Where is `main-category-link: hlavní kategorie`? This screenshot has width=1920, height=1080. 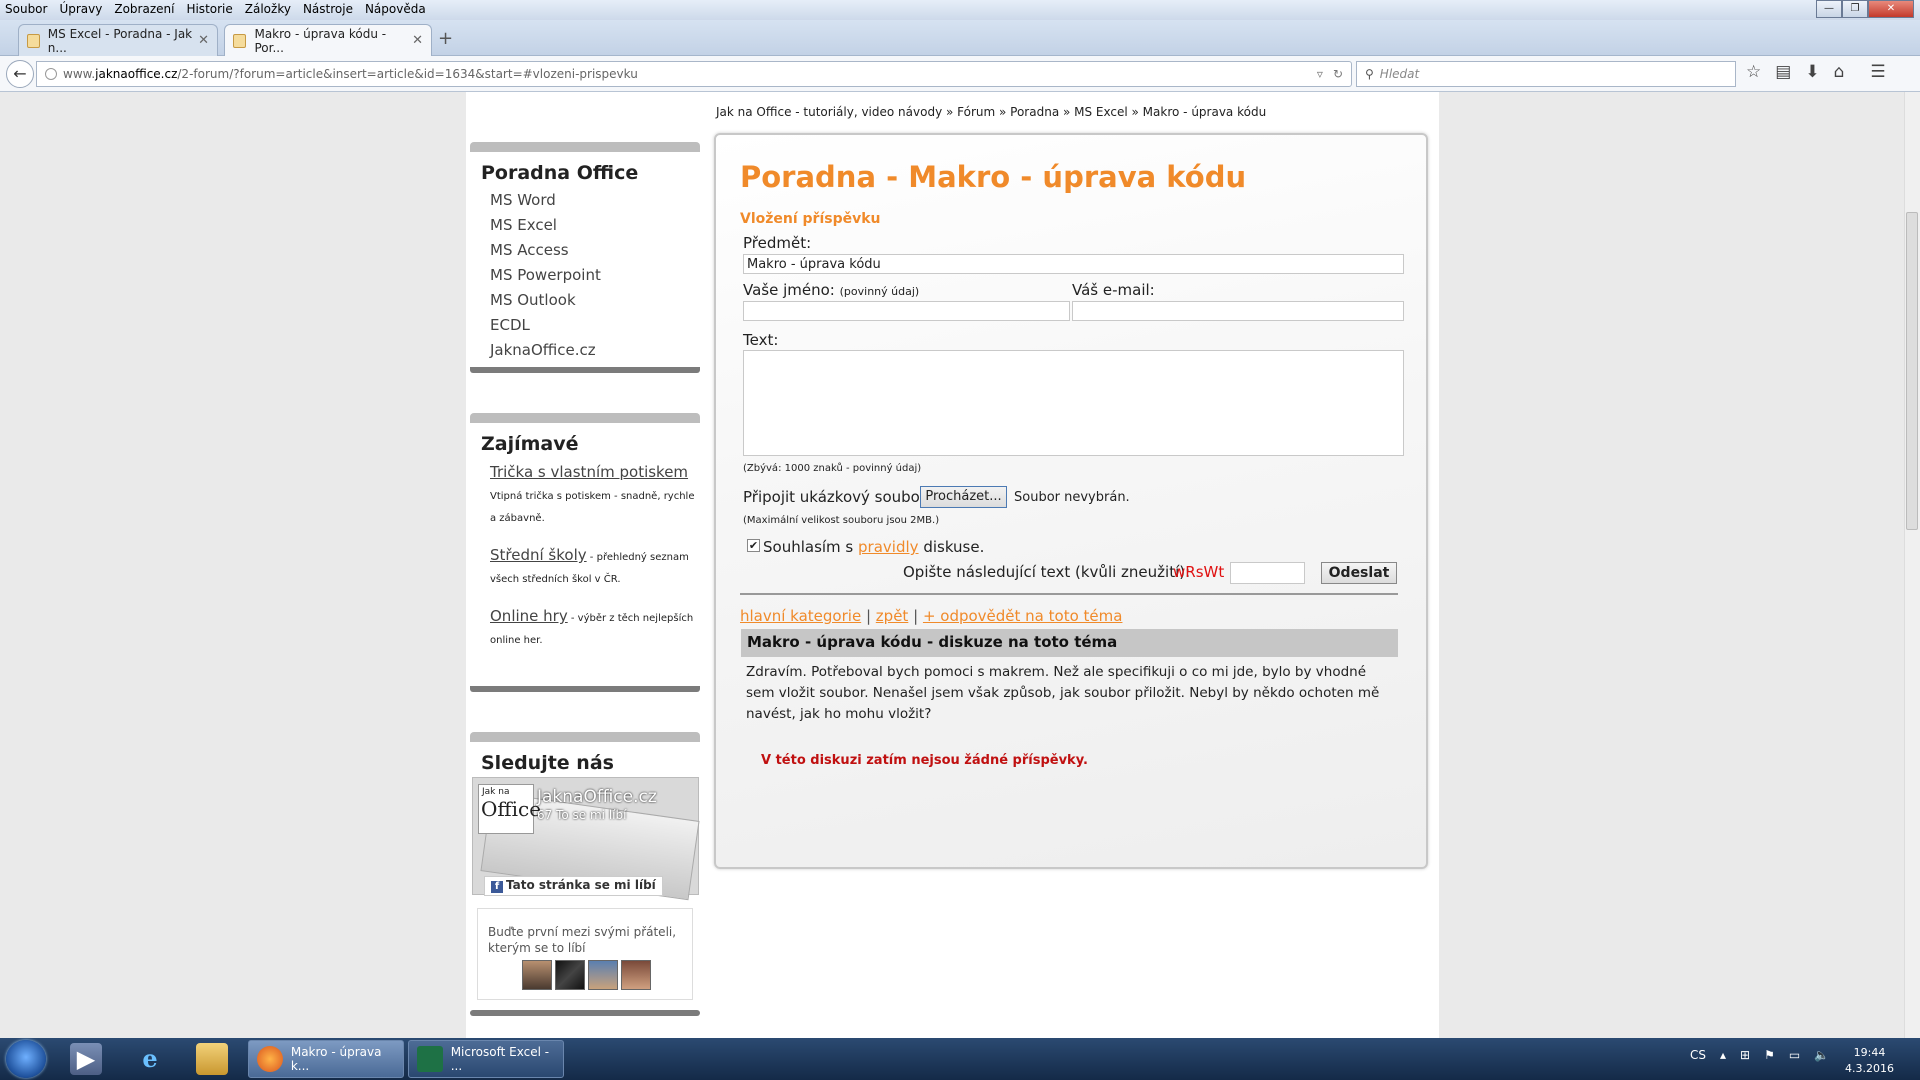 main-category-link: hlavní kategorie is located at coordinates (800, 616).